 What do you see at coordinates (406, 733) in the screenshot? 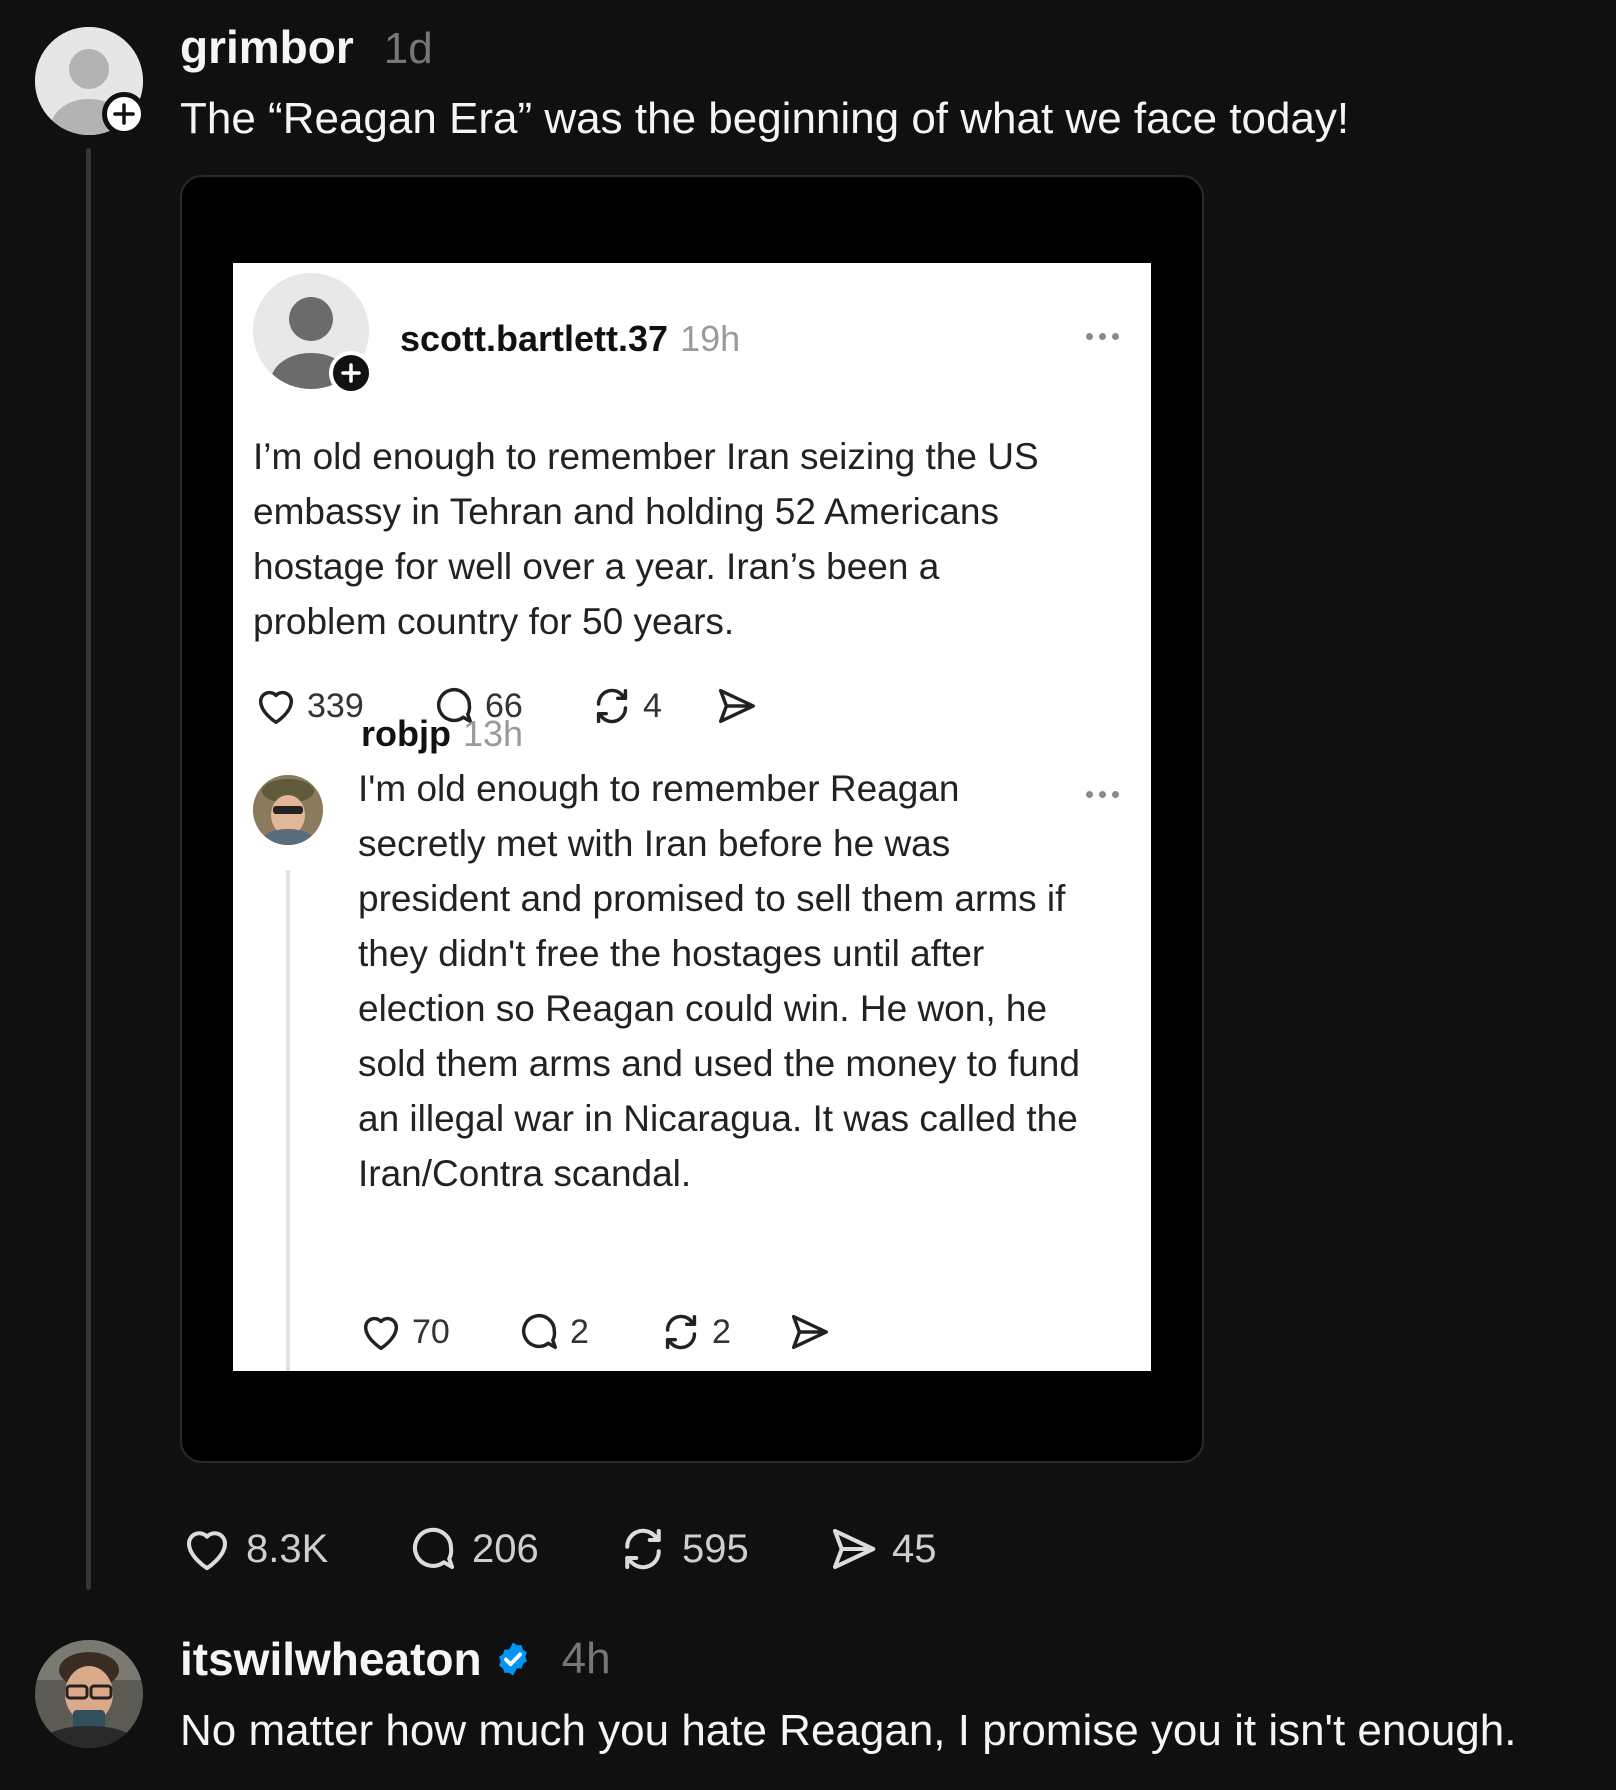
I see `embedded-reply-username: robjp` at bounding box center [406, 733].